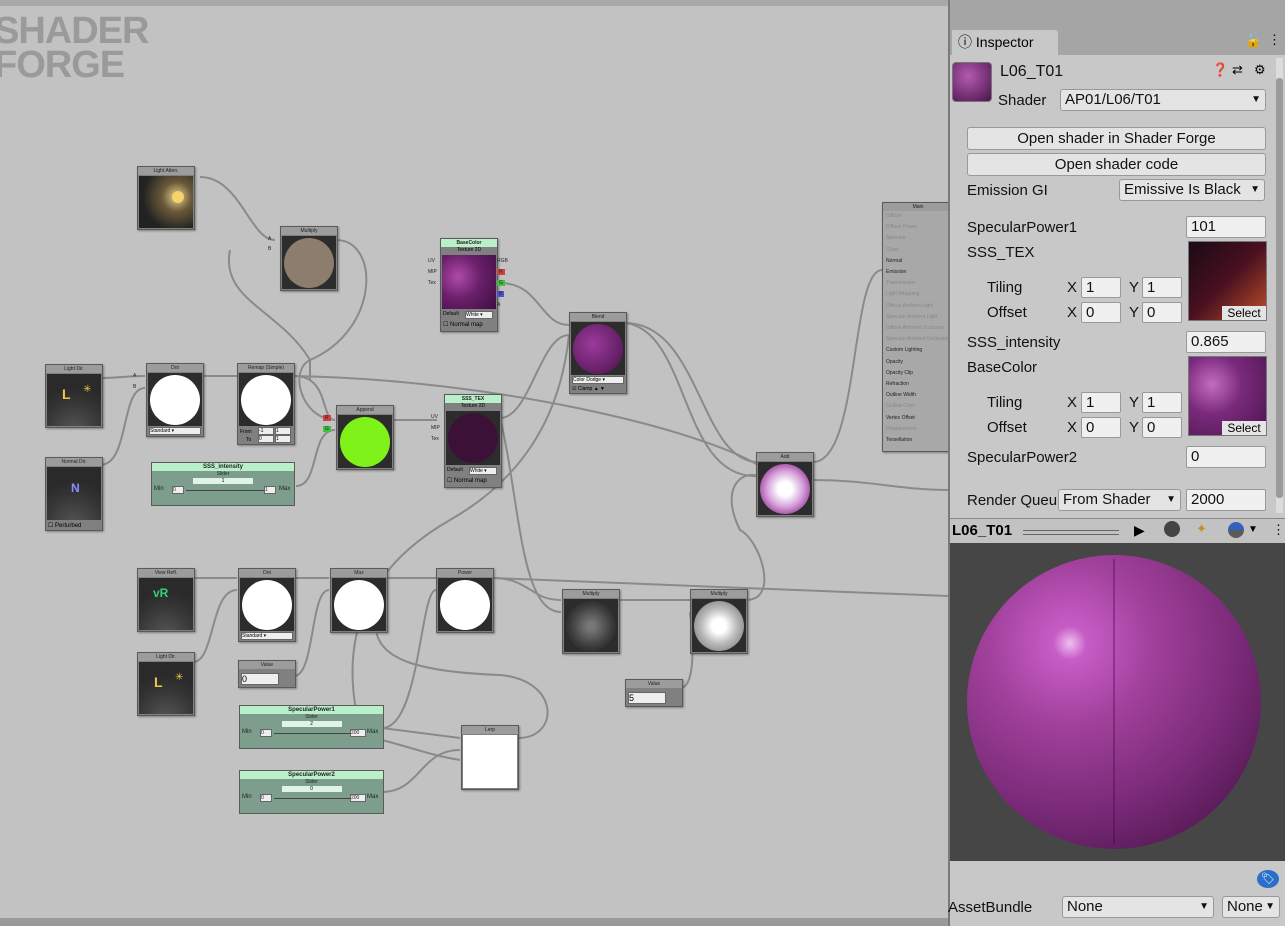 Image resolution: width=1285 pixels, height=926 pixels. Describe the element at coordinates (309, 258) in the screenshot. I see `node-multiply-1: Multiply` at that location.